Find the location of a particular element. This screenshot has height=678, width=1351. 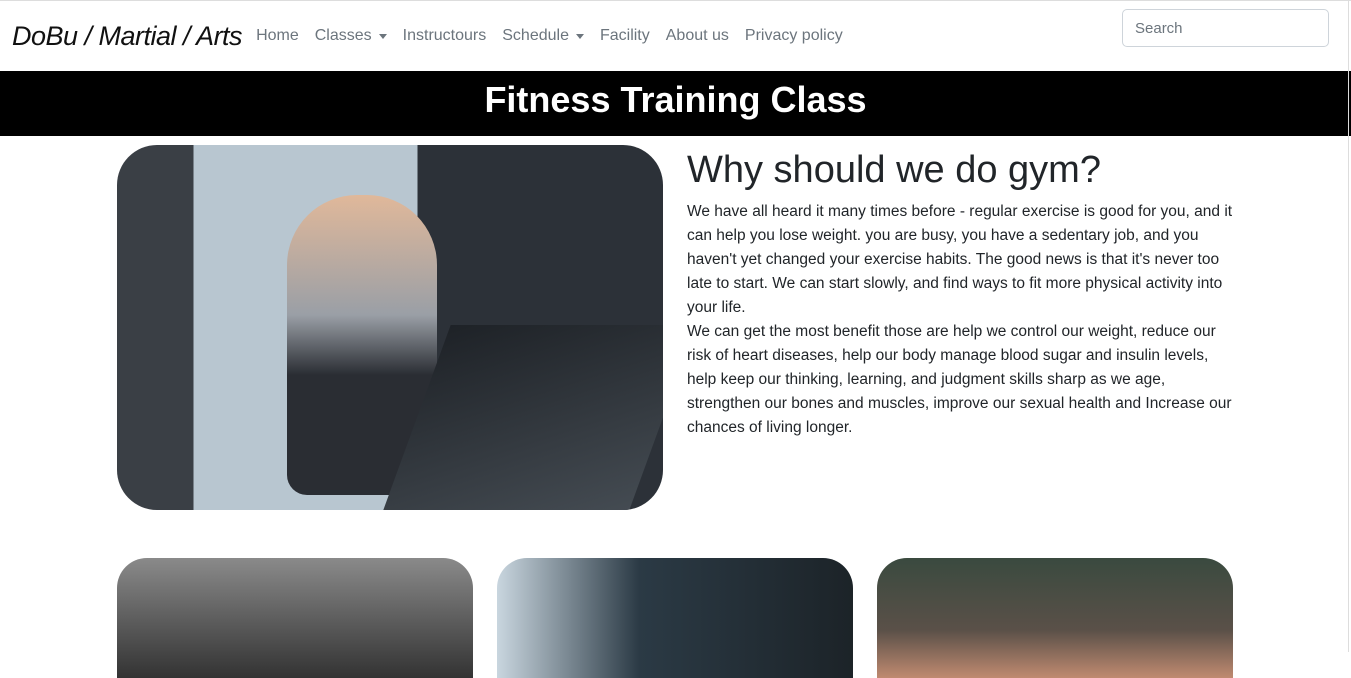

nav-privacy: Privacy policy is located at coordinates (794, 36).